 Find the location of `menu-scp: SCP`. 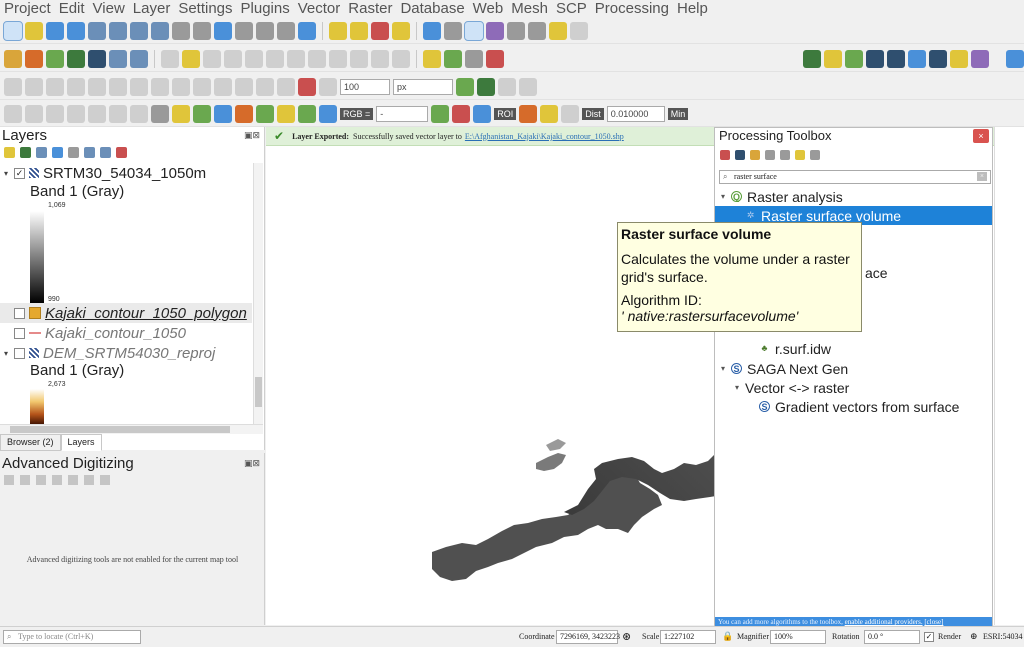

menu-scp: SCP is located at coordinates (571, 8).